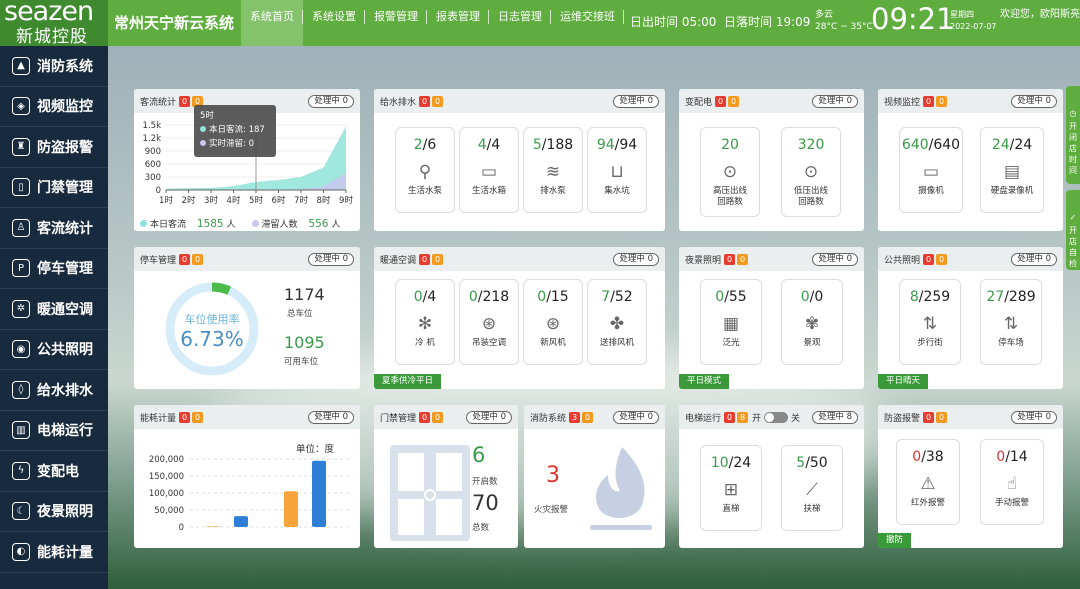 The image size is (1080, 589). Describe the element at coordinates (396, 23) in the screenshot. I see `nav-alarm: 报警管理` at that location.